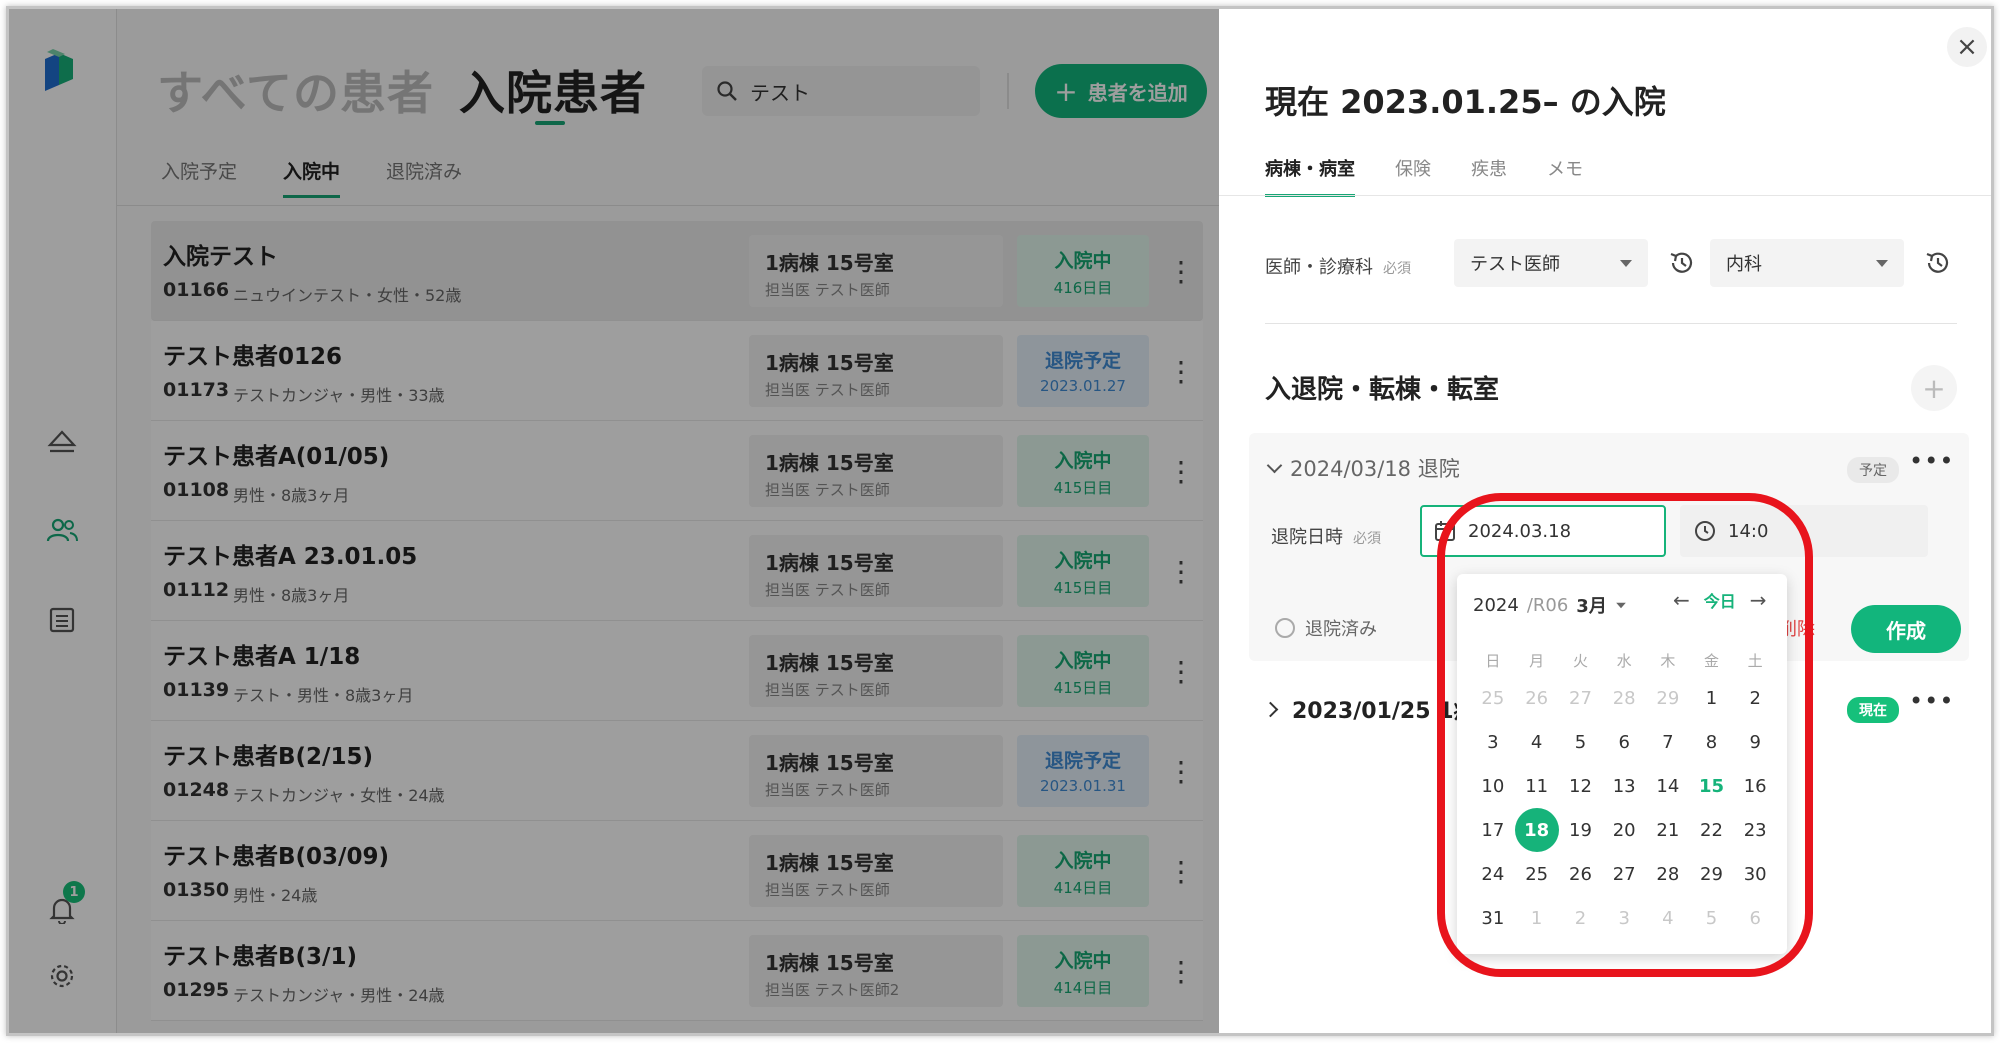  What do you see at coordinates (1375, 469) in the screenshot?
I see `discharge-header-text: 2024/03/18 退院` at bounding box center [1375, 469].